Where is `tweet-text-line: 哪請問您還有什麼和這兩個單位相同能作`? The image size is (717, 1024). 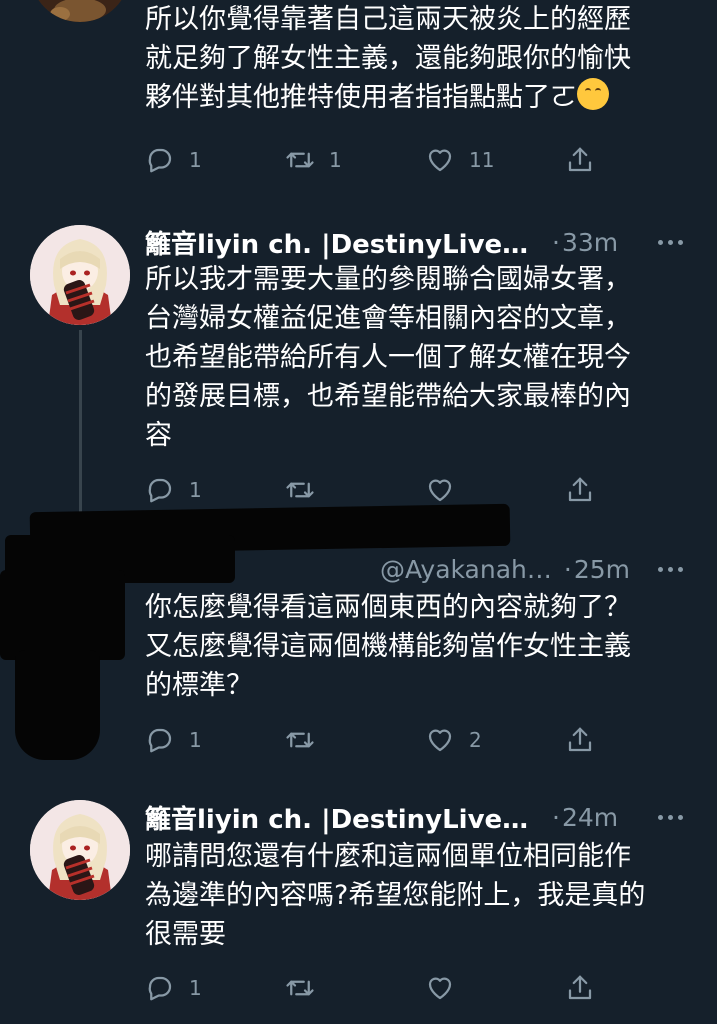 tweet-text-line: 哪請問您還有什麼和這兩個單位相同能作 is located at coordinates (388, 856).